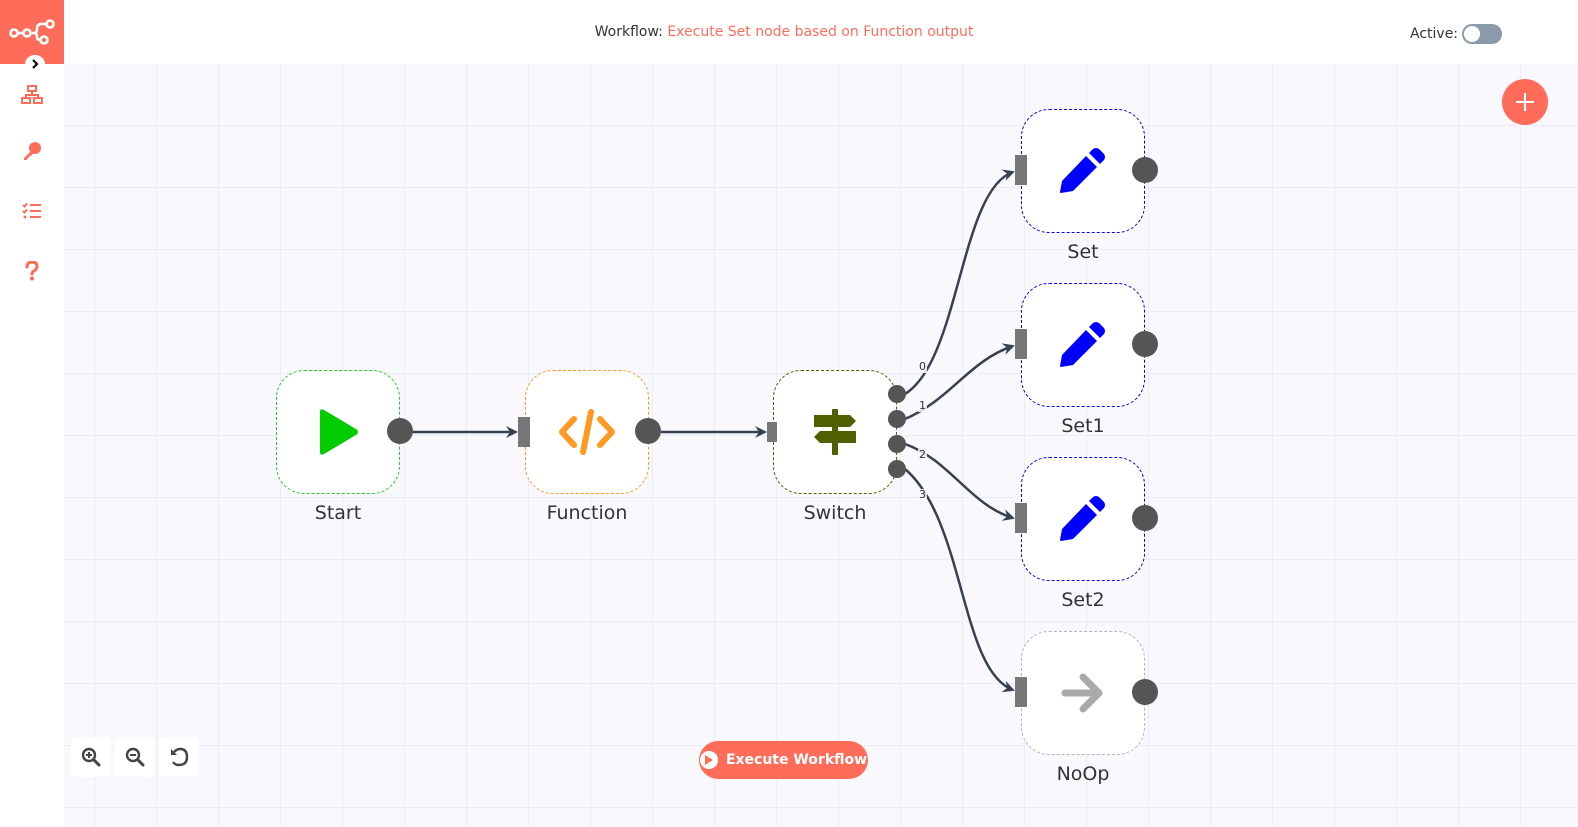 This screenshot has width=1578, height=827. Describe the element at coordinates (1145, 518) in the screenshot. I see `set2-output-port` at that location.